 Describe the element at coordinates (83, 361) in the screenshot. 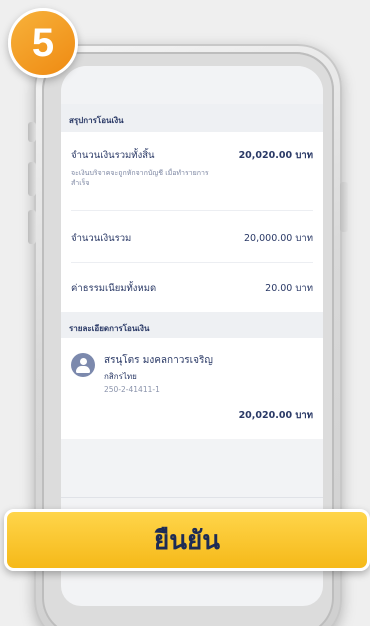

I see `avatar-head` at that location.